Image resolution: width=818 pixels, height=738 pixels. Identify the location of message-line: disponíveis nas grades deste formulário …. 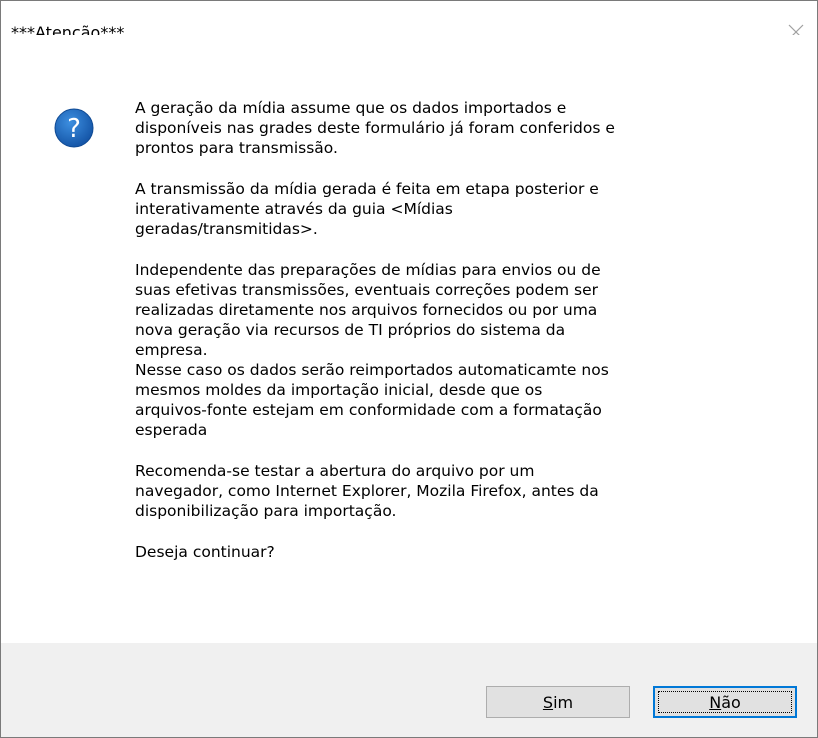
(375, 128).